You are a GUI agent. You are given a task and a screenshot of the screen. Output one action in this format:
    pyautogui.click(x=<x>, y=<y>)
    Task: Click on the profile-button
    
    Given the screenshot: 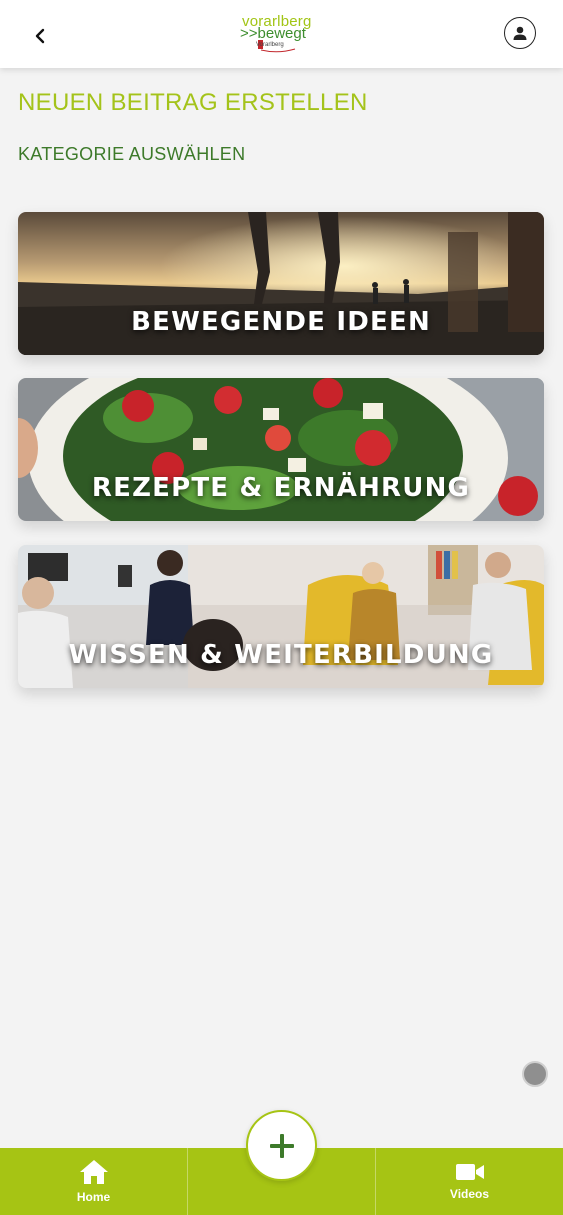 What is the action you would take?
    pyautogui.click(x=520, y=33)
    